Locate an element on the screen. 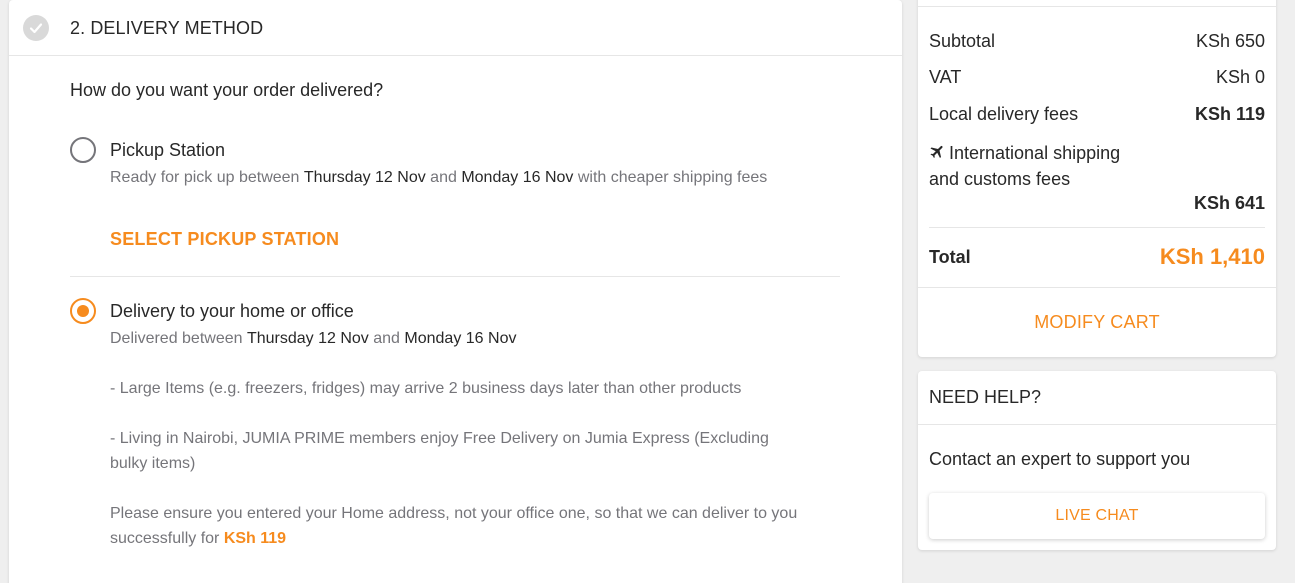 The width and height of the screenshot is (1295, 583). need-help-title: NEED HELP? is located at coordinates (985, 397).